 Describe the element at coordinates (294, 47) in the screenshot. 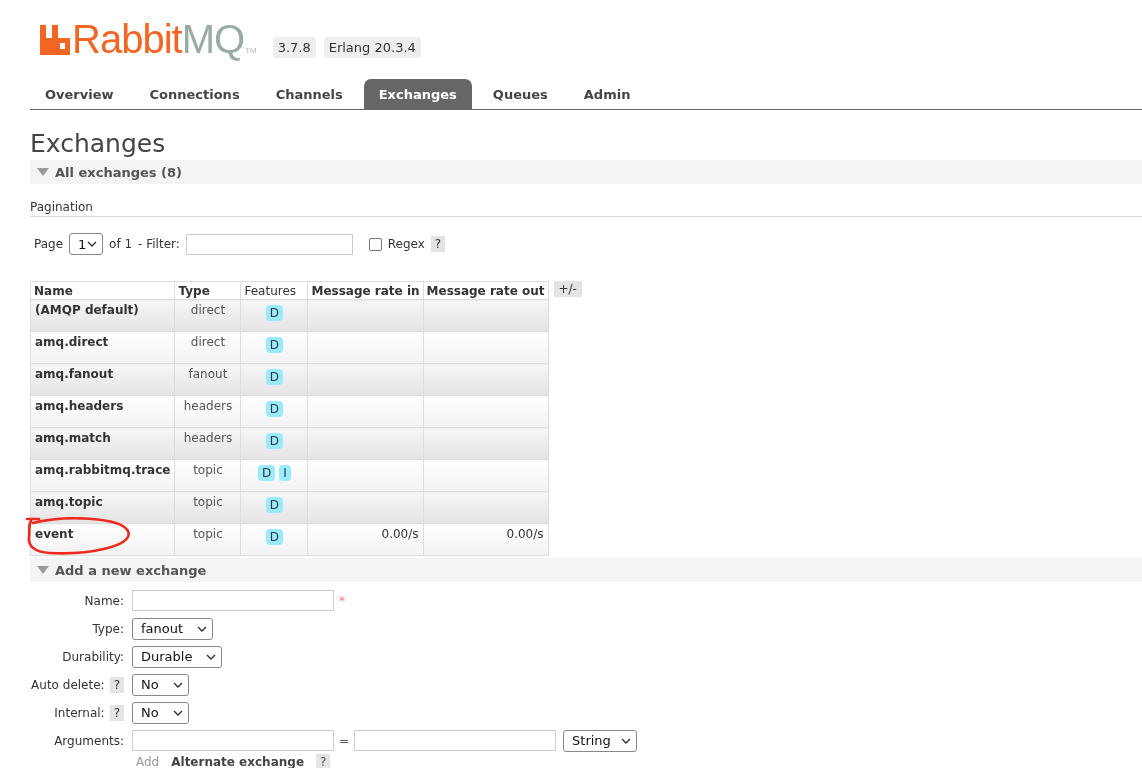

I see `version-label: 3.7.8` at that location.